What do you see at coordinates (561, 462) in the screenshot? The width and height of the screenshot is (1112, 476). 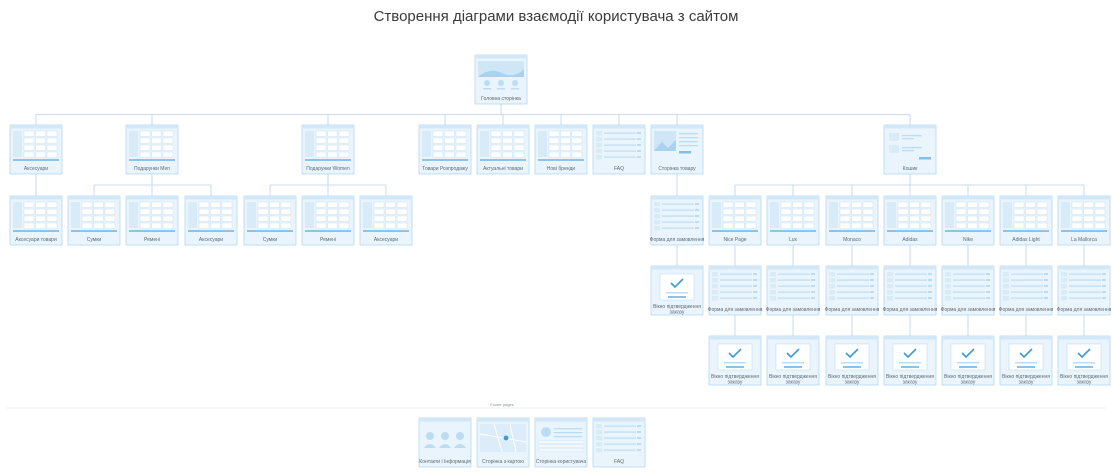 I see `card-label: Сторінка користувача` at bounding box center [561, 462].